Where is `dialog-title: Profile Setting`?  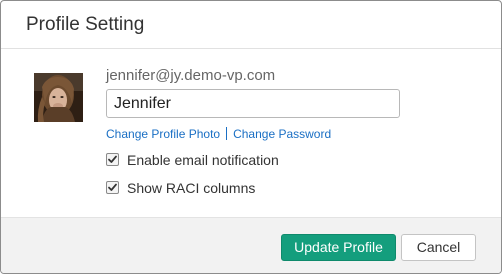 dialog-title: Profile Setting is located at coordinates (85, 24).